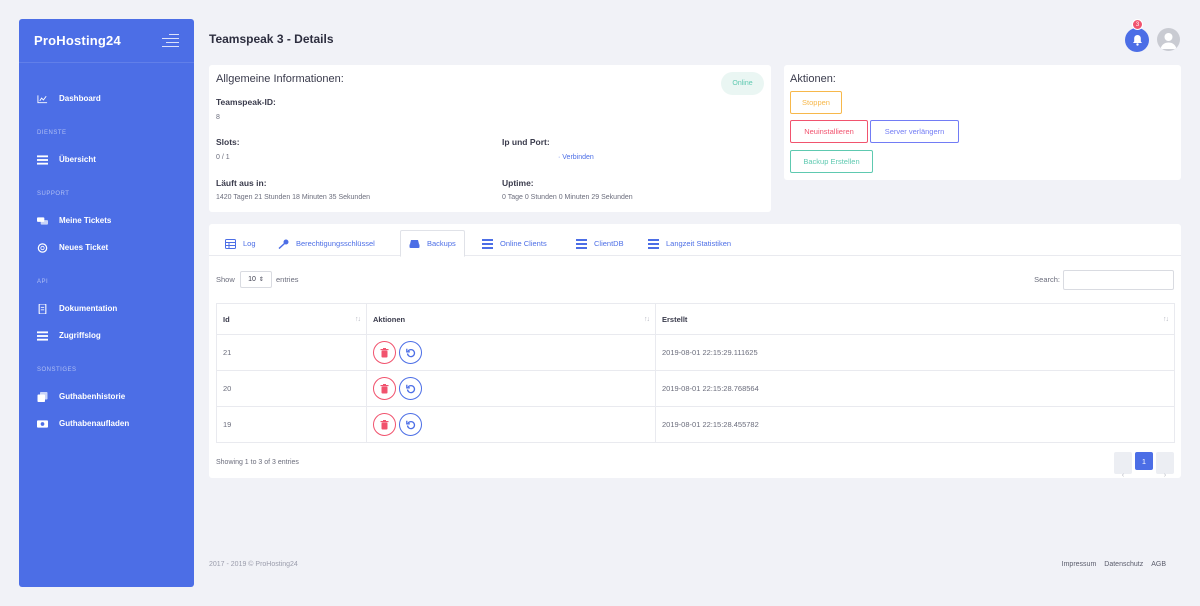 The image size is (1200, 606). Describe the element at coordinates (106, 335) in the screenshot. I see `sidebar-item-zugriffslog: Zugriffslog` at that location.